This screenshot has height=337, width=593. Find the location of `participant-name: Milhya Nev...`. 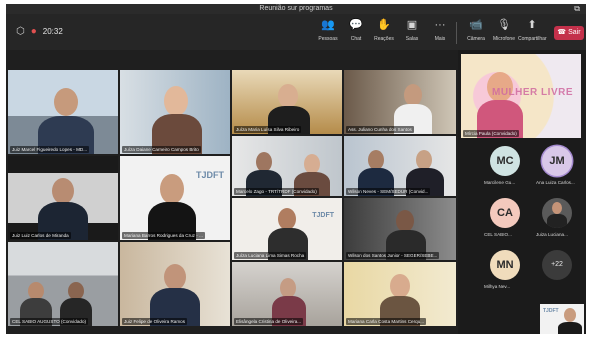

participant-name: Milhya Nev... is located at coordinates (497, 286).